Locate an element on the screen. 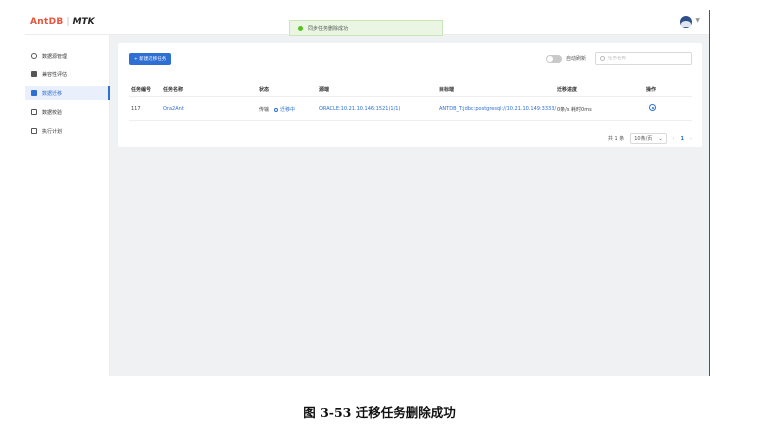  toast-message: 同步任务删除成功 is located at coordinates (328, 28).